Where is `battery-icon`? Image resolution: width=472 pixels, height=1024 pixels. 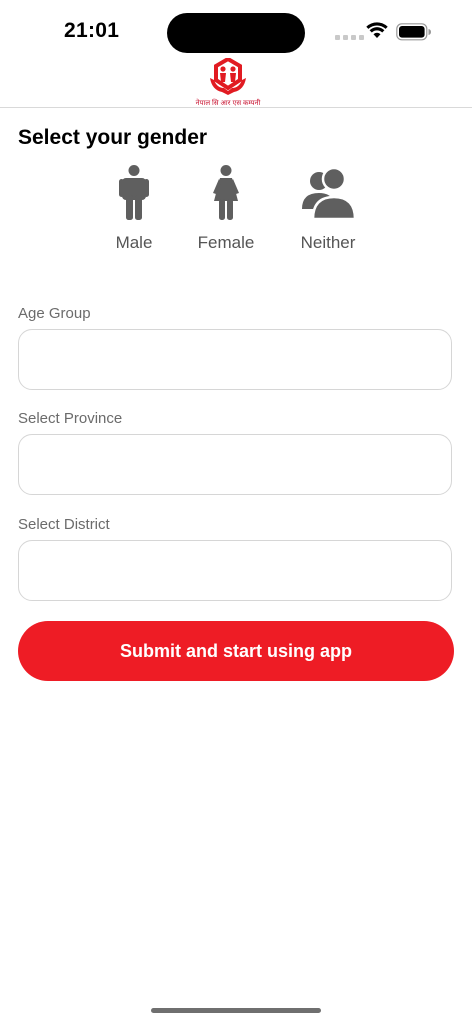
battery-icon is located at coordinates (413, 32).